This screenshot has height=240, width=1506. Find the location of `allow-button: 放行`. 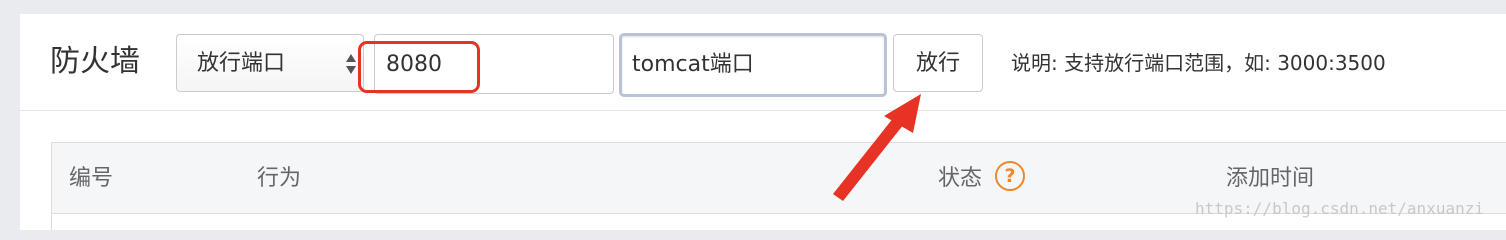

allow-button: 放行 is located at coordinates (938, 63).